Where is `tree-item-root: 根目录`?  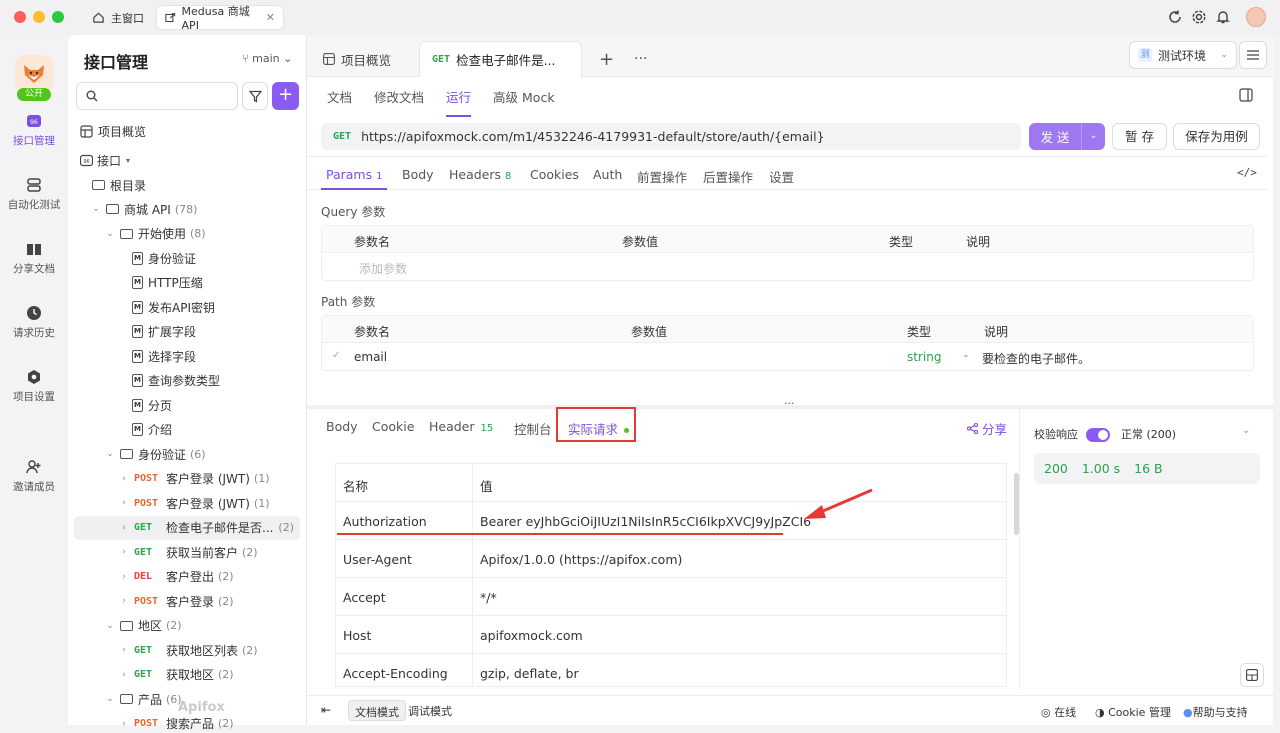 tree-item-root: 根目录 is located at coordinates (187, 185).